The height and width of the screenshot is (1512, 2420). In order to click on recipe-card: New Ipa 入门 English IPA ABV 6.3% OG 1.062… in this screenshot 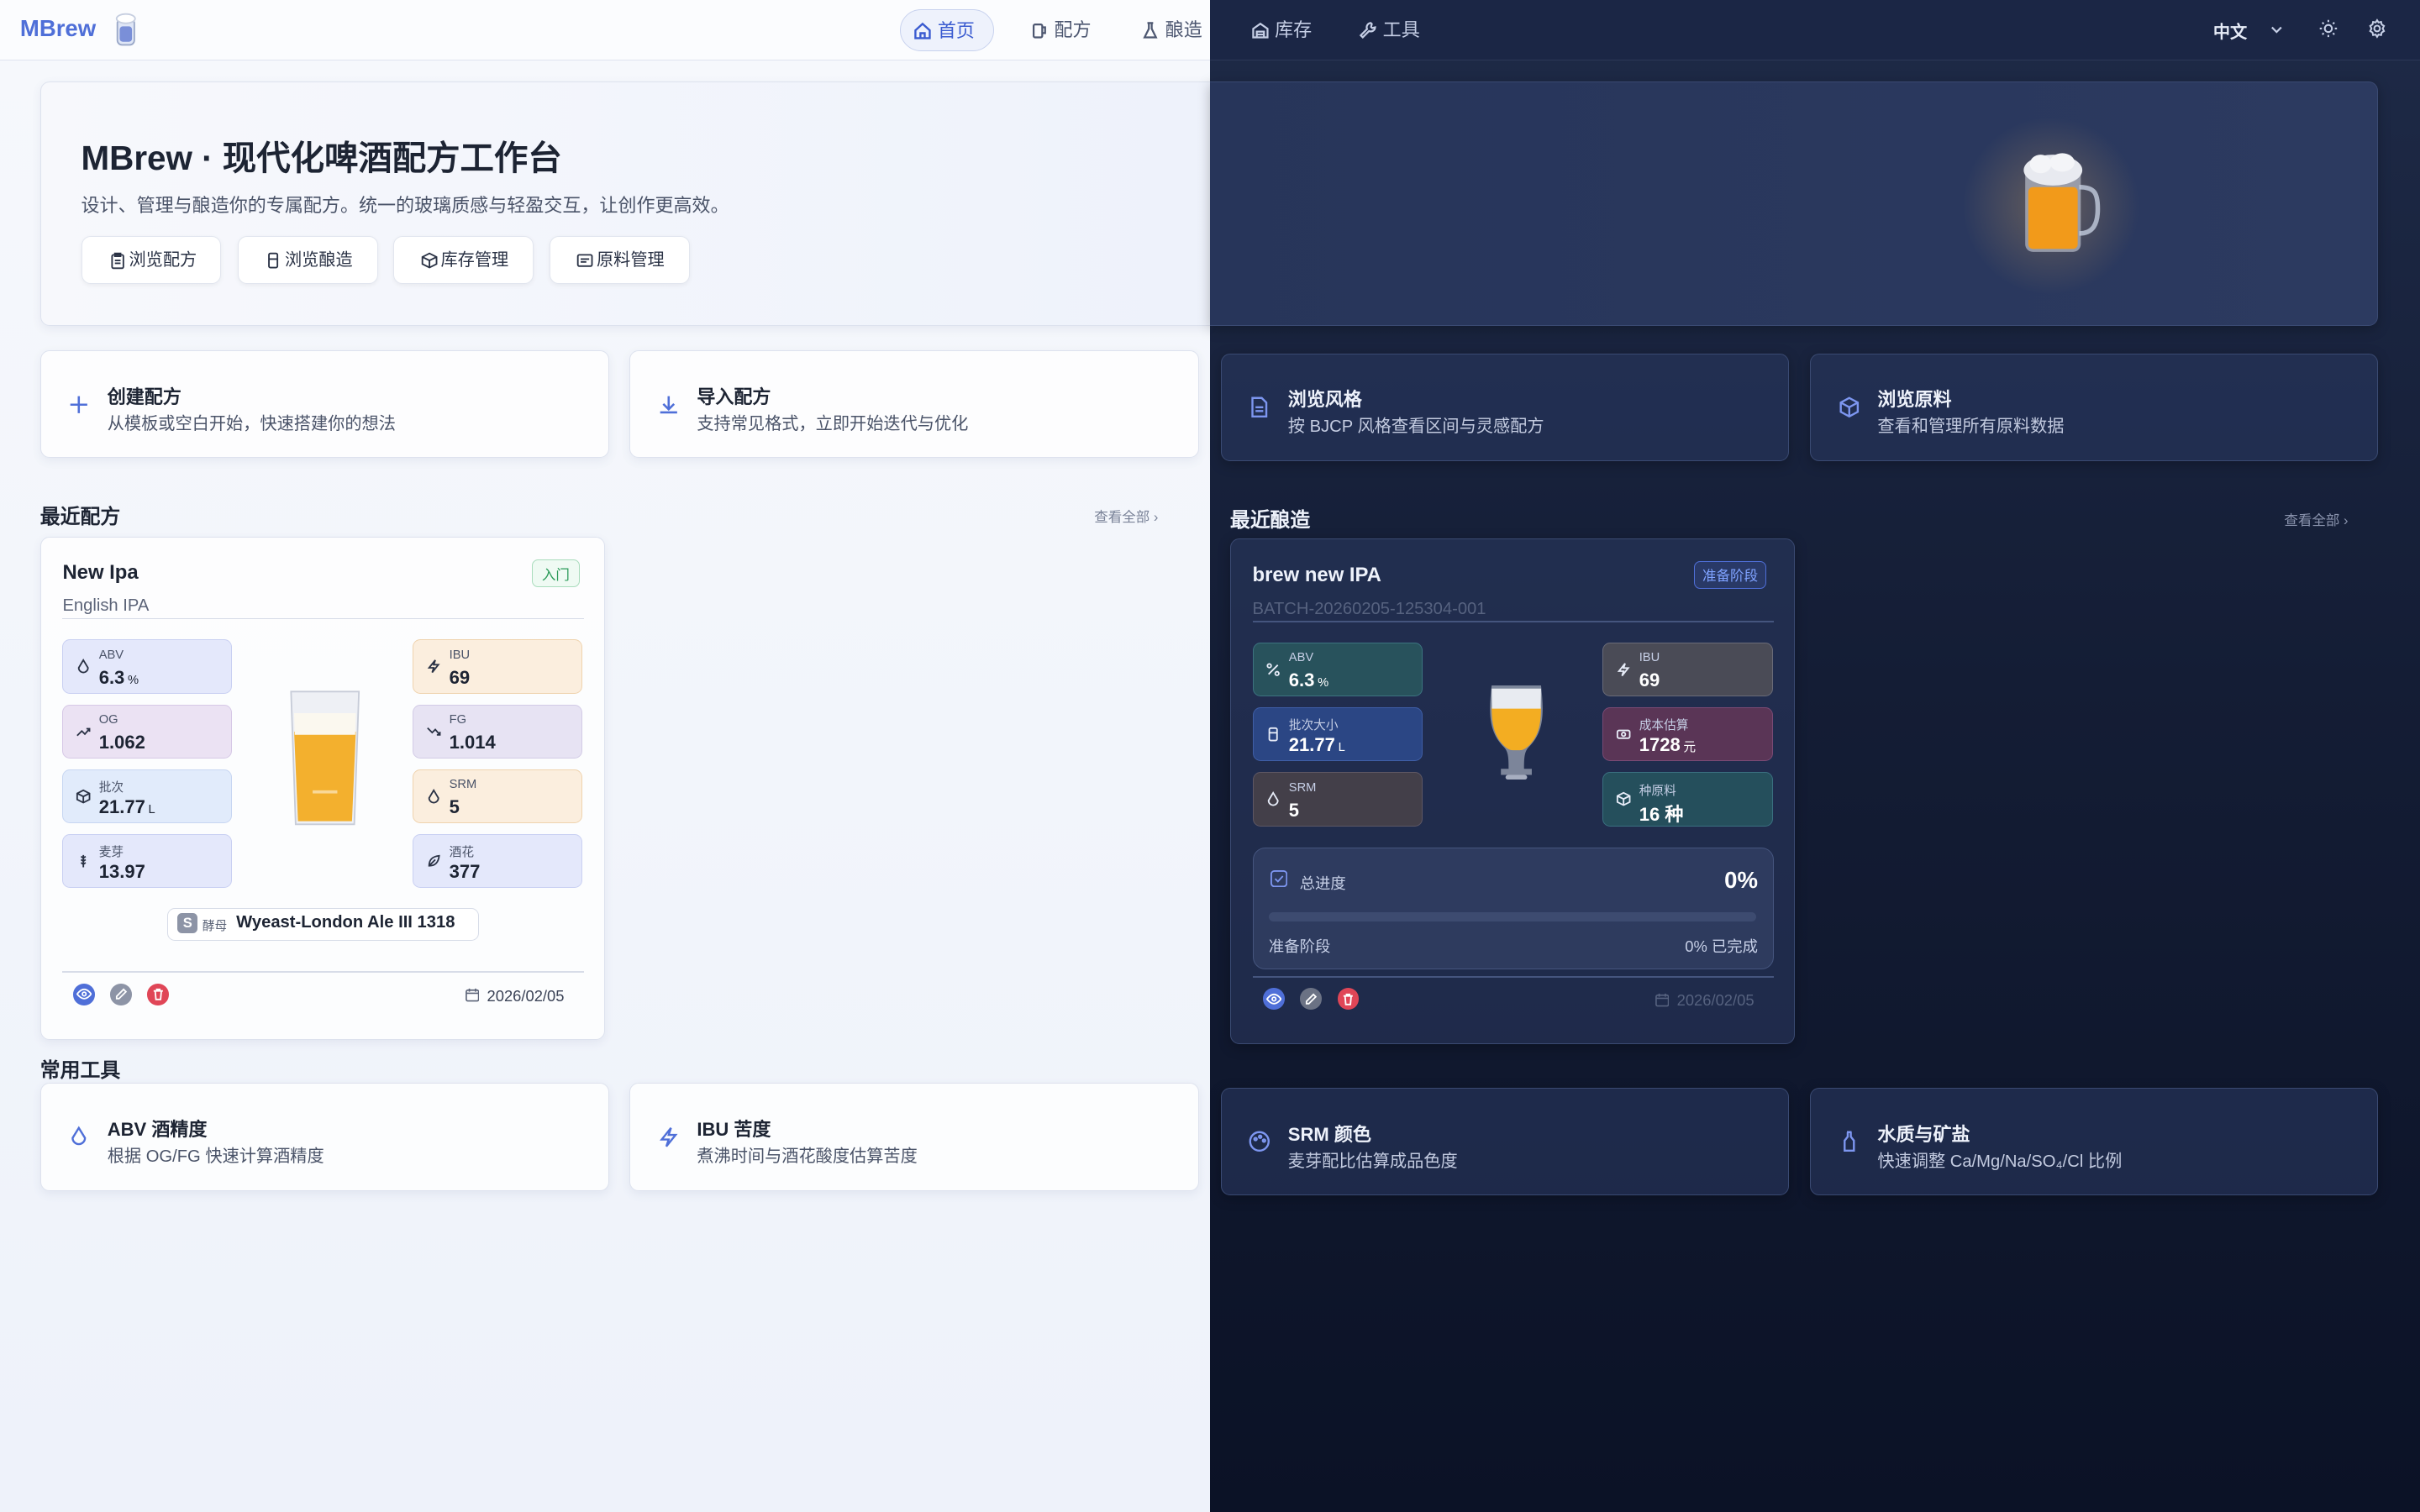, I will do `click(322, 788)`.